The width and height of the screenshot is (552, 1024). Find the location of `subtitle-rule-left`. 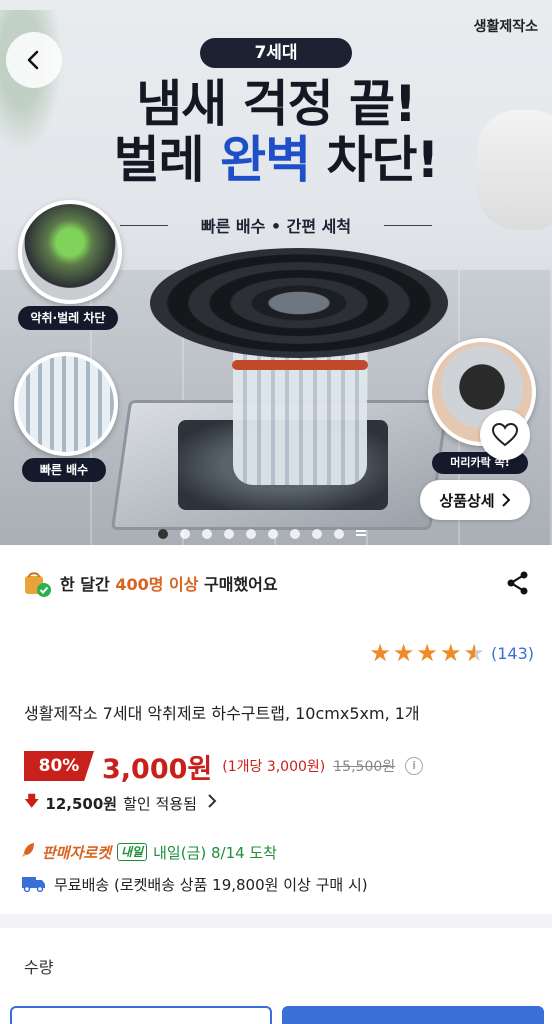

subtitle-rule-left is located at coordinates (144, 225).